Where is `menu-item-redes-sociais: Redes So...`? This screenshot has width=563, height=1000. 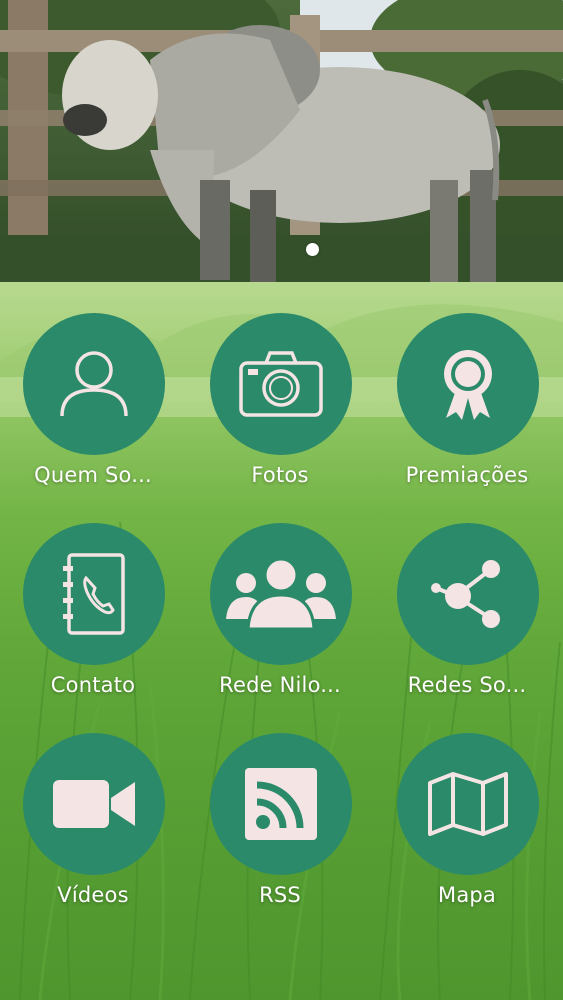 menu-item-redes-sociais: Redes So... is located at coordinates (467, 618).